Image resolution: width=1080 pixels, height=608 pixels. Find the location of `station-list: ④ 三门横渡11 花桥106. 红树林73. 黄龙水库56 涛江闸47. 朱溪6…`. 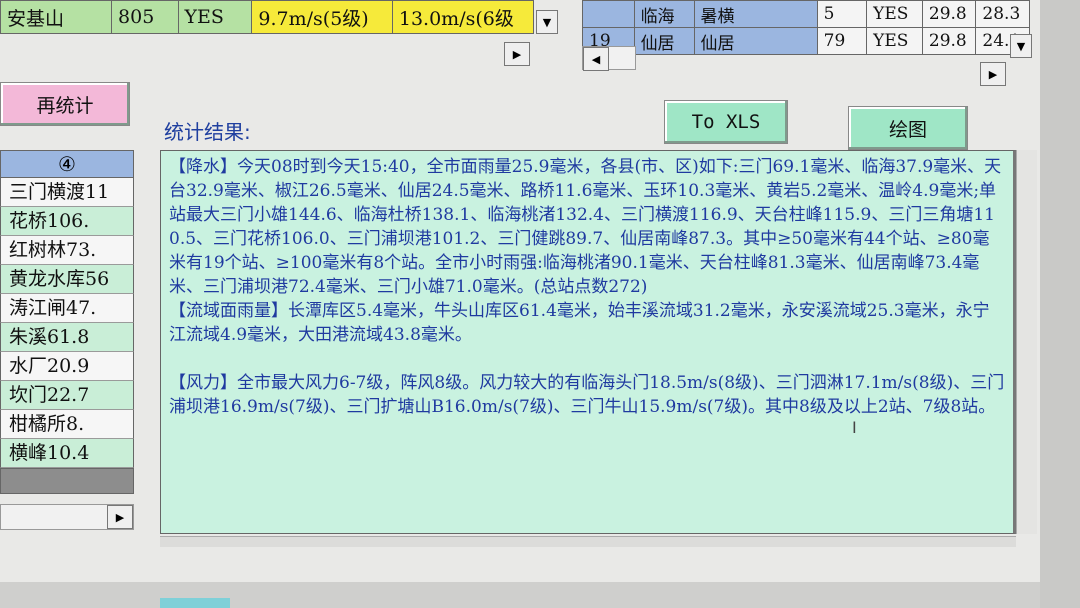

station-list: ④ 三门横渡11 花桥106. 红树林73. 黄龙水库56 涛江闸47. 朱溪6… is located at coordinates (67, 322).